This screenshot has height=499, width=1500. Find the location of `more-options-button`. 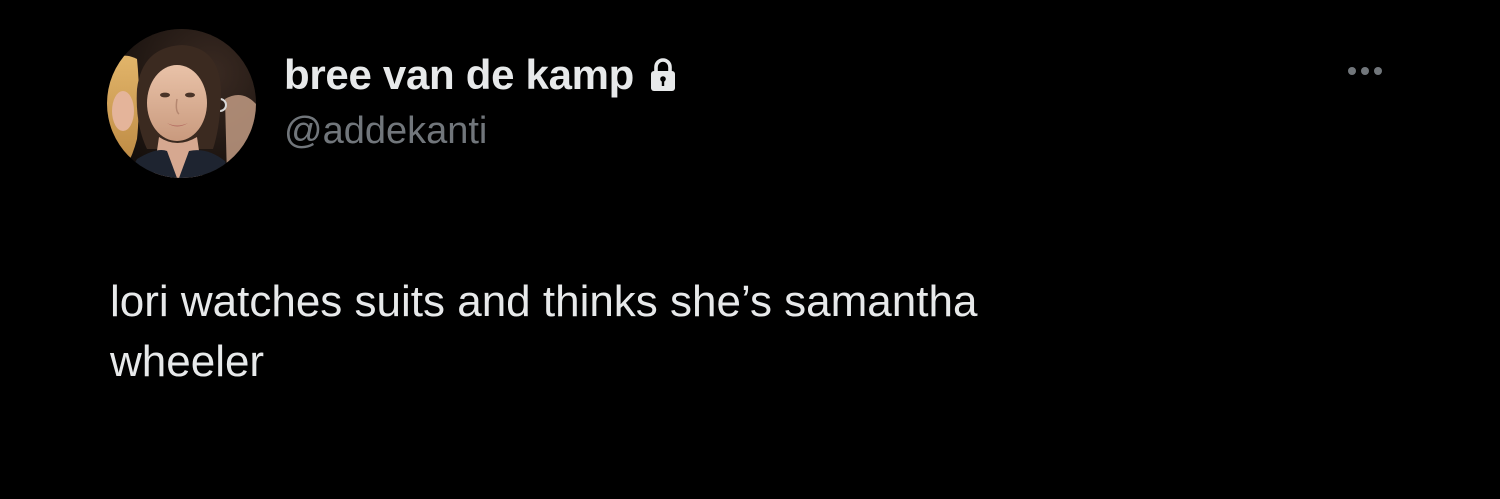

more-options-button is located at coordinates (1365, 71).